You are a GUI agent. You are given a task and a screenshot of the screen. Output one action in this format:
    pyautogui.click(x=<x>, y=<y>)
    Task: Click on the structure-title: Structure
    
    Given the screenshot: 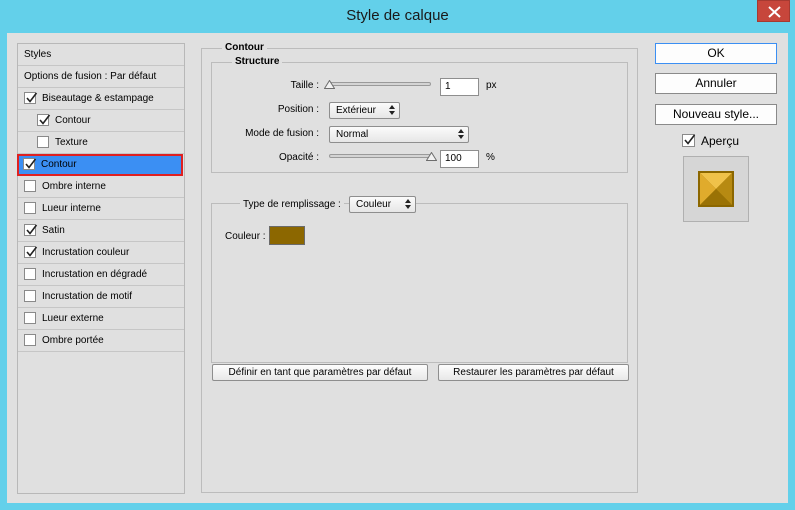 What is the action you would take?
    pyautogui.click(x=257, y=61)
    